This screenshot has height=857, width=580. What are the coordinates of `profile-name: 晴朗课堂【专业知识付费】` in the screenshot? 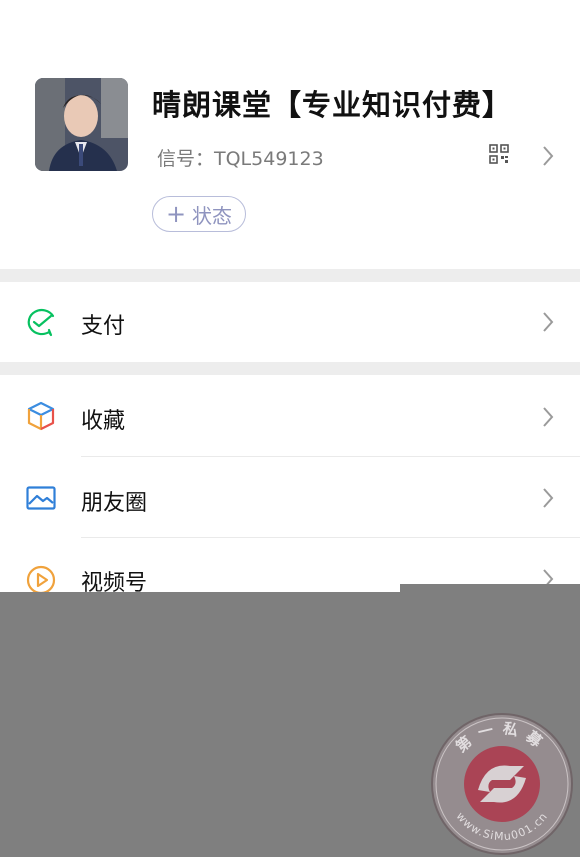 It's located at (332, 105).